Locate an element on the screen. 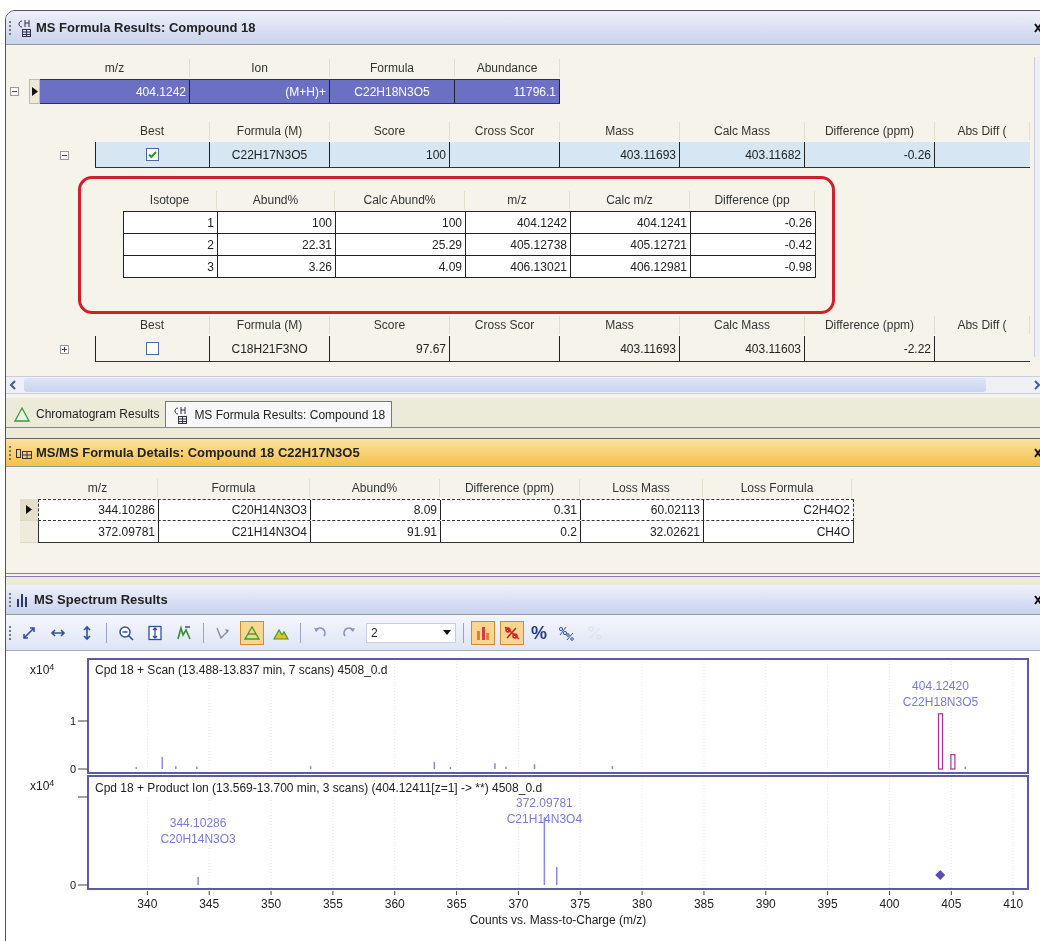 This screenshot has height=941, width=1040. table-row: C18H21F3NO 97.67 403.11693 403.11603 -2.22 is located at coordinates (562, 349).